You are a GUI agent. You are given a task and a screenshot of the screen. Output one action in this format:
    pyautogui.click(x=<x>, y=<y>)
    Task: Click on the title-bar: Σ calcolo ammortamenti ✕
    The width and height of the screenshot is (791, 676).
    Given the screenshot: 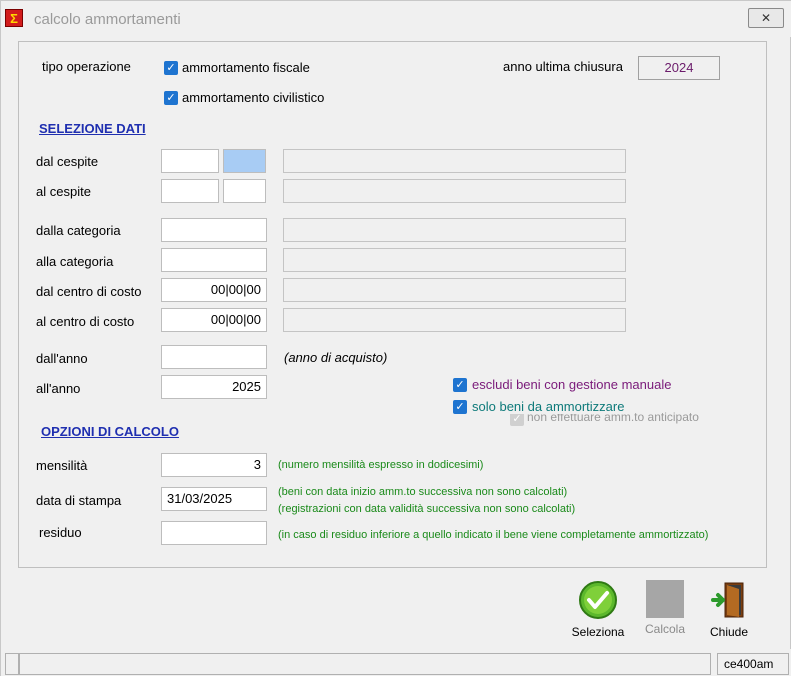 What is the action you would take?
    pyautogui.click(x=396, y=19)
    